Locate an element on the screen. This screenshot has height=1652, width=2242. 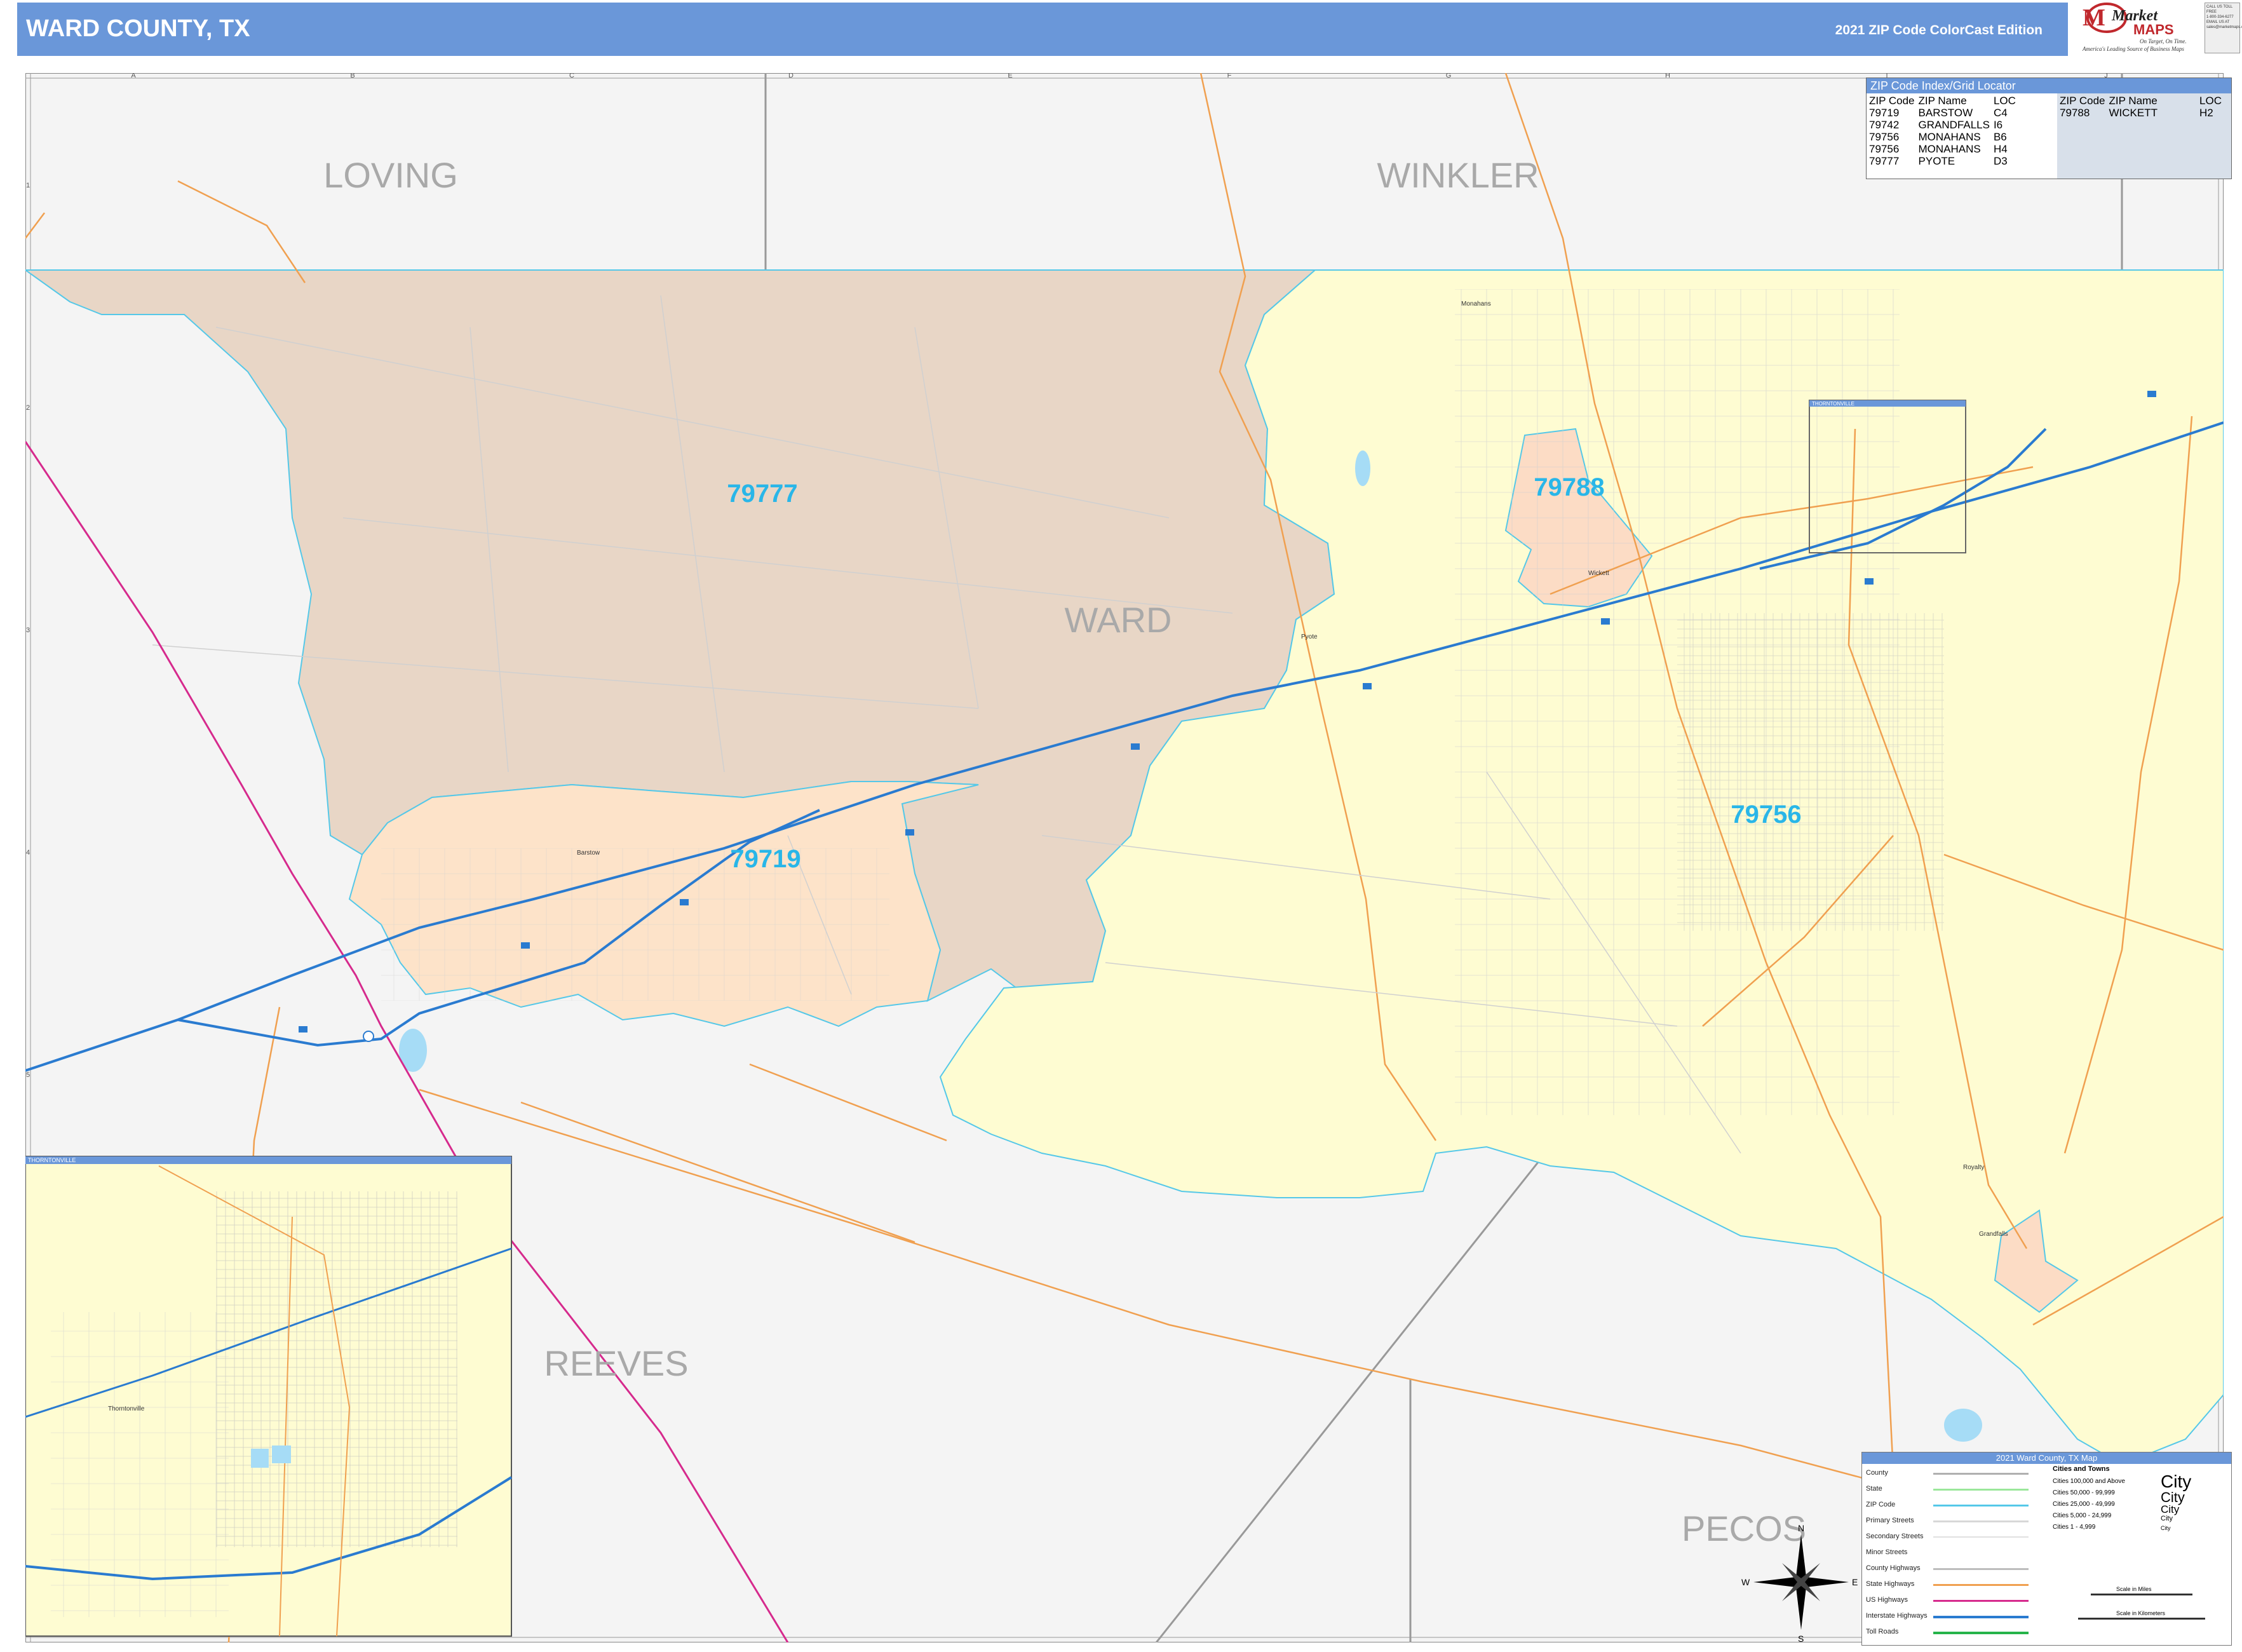
edition-label: 2021 ZIP Code ColorCast Edition is located at coordinates (1939, 30).